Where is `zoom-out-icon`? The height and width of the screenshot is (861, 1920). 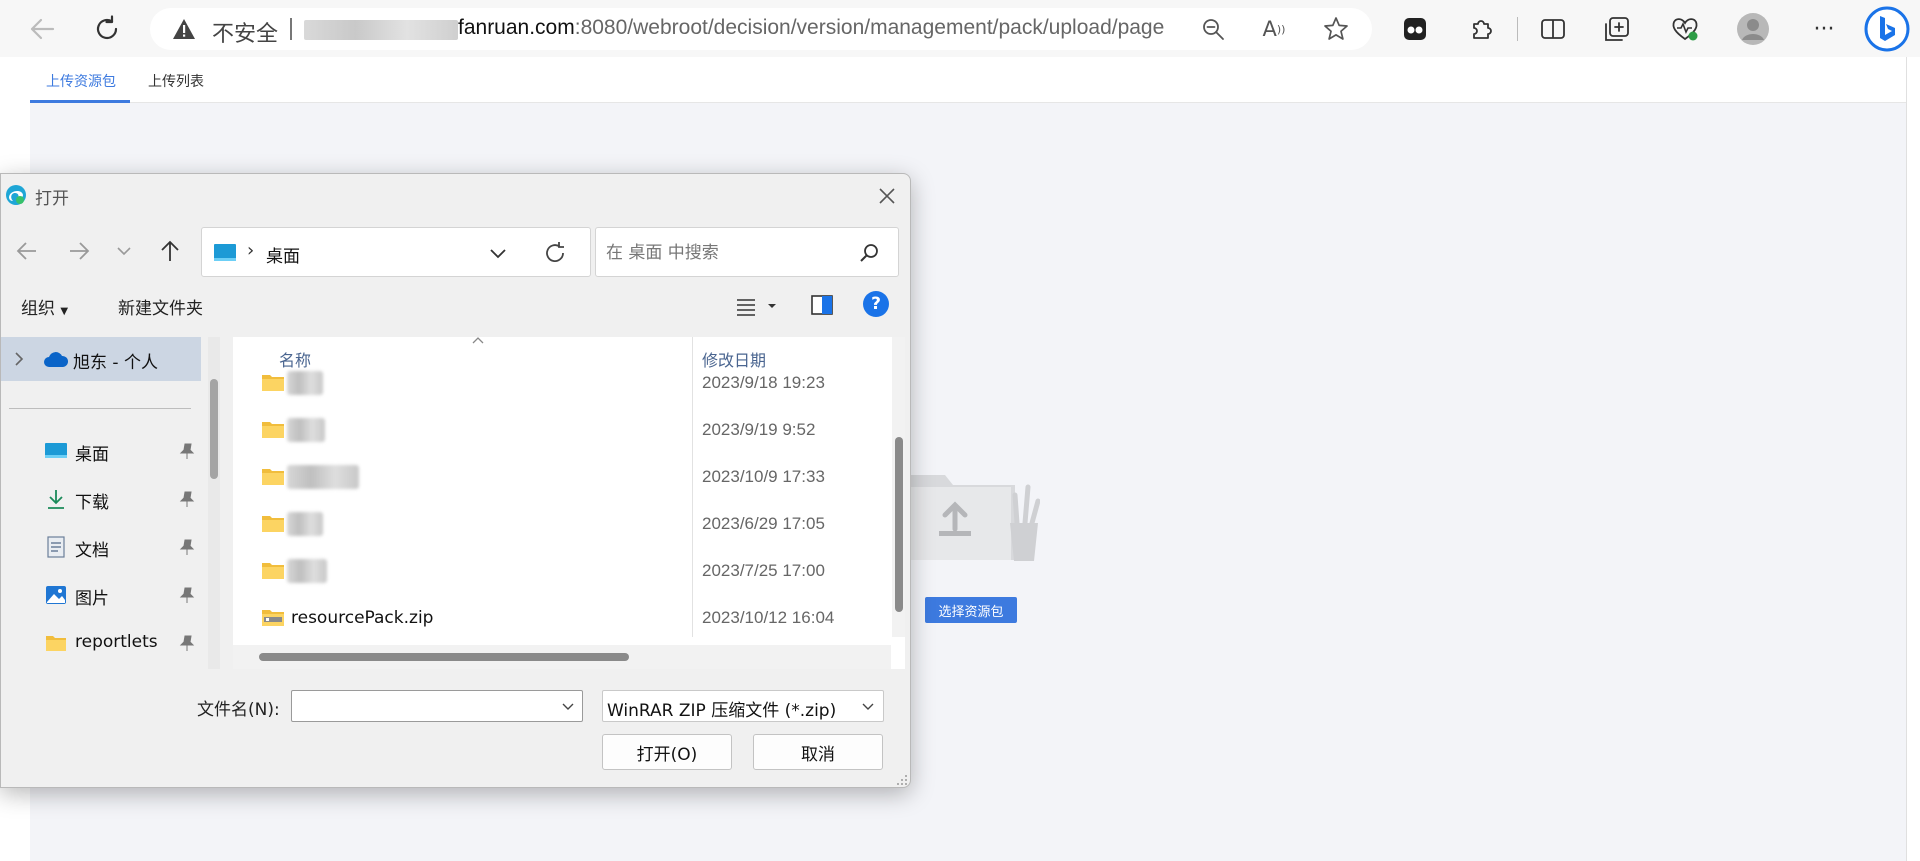 zoom-out-icon is located at coordinates (1213, 29).